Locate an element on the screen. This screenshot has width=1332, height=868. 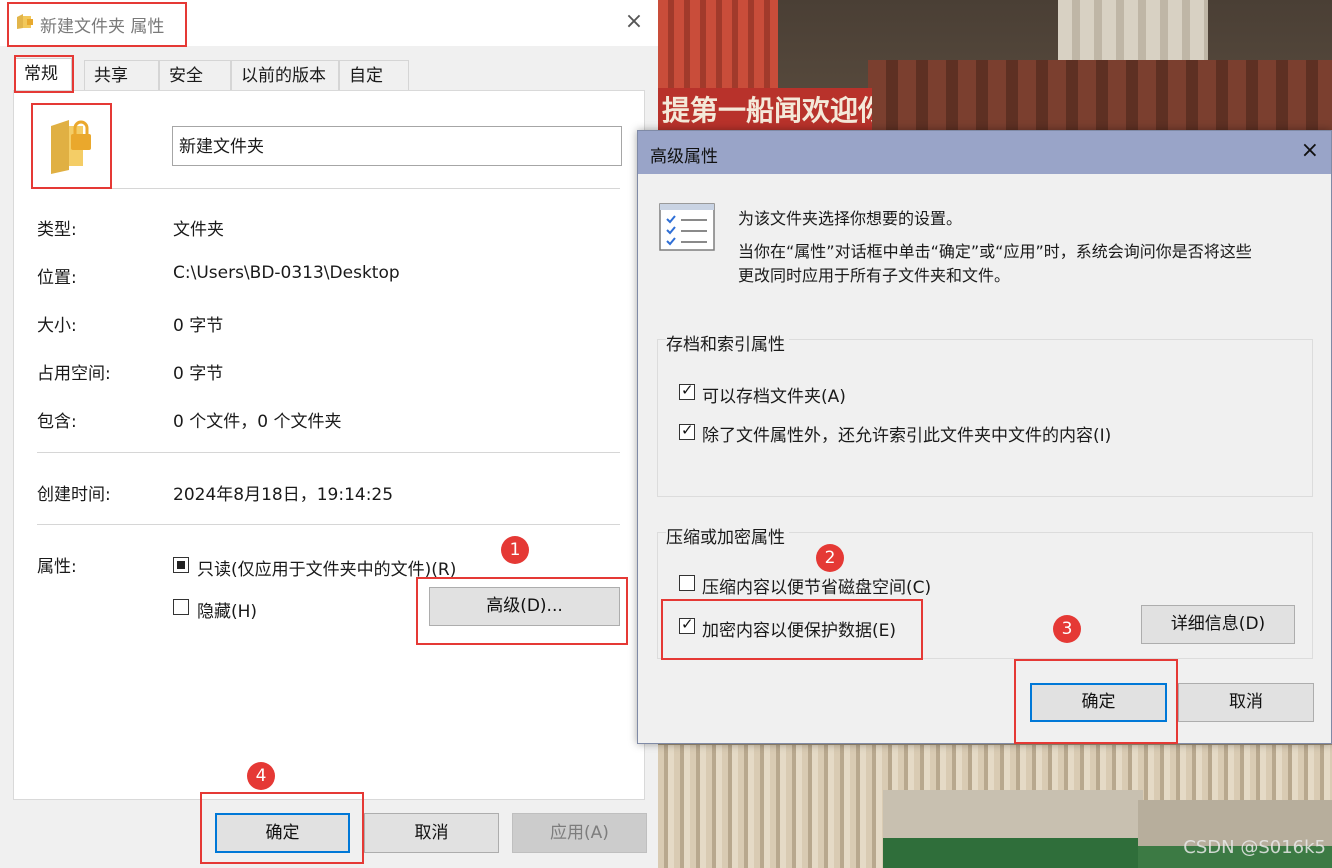
dialog-cancel-button: 取消 is located at coordinates (1246, 702).